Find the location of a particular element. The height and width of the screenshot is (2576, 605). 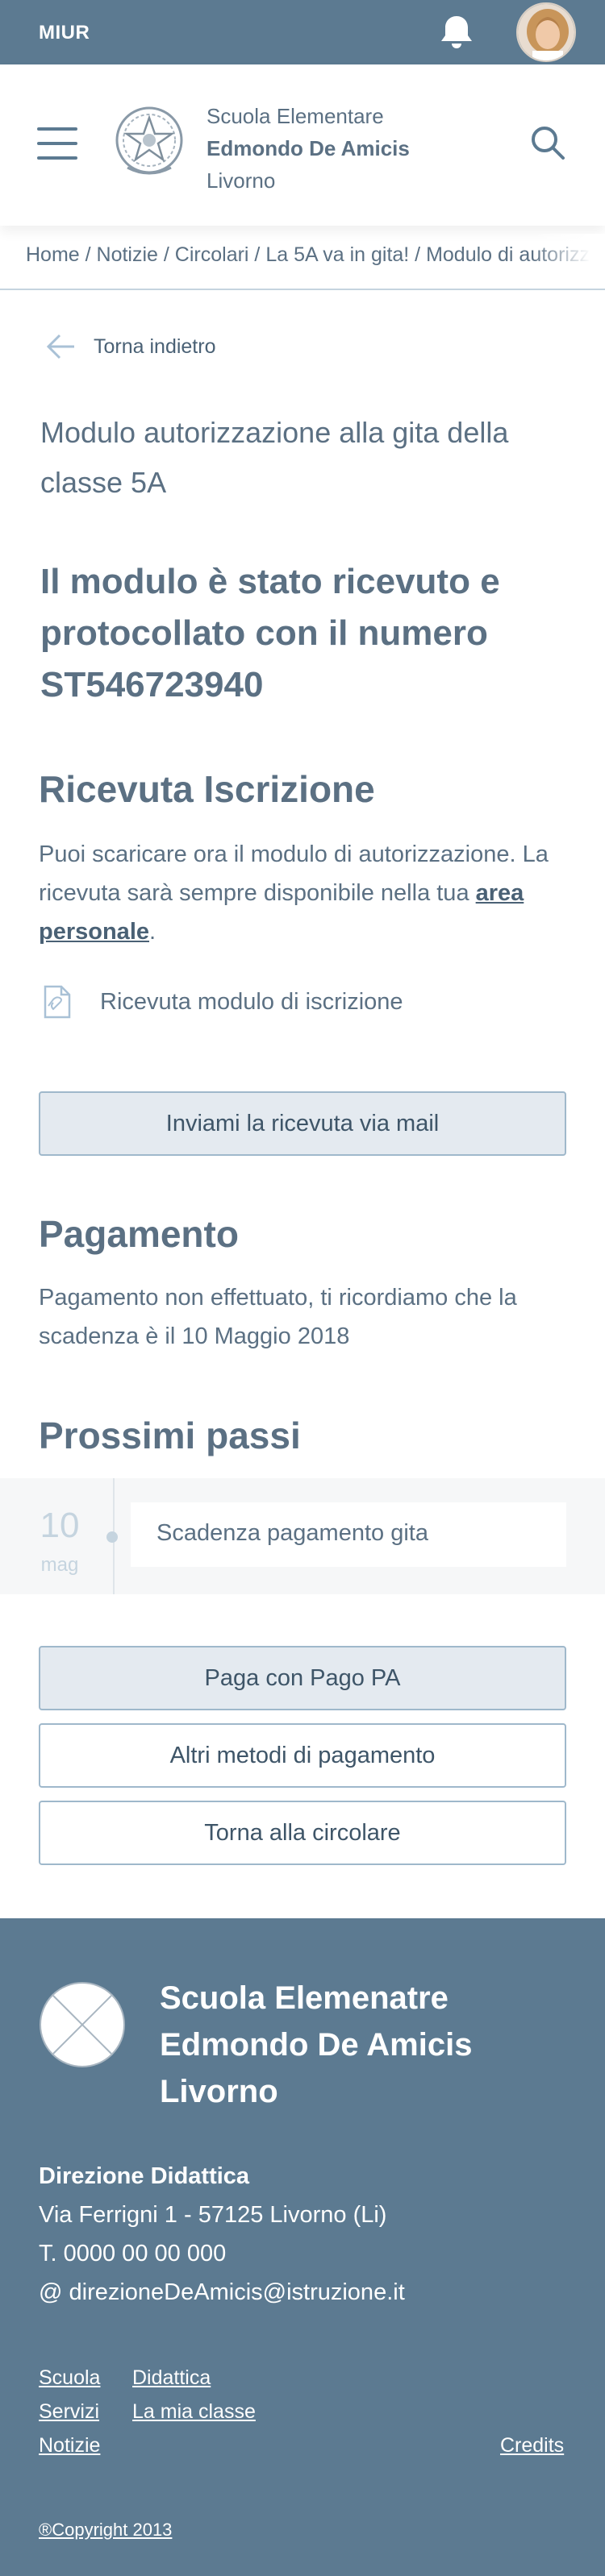

footer-name-line2: Edmondo De Amicis is located at coordinates (316, 2045).